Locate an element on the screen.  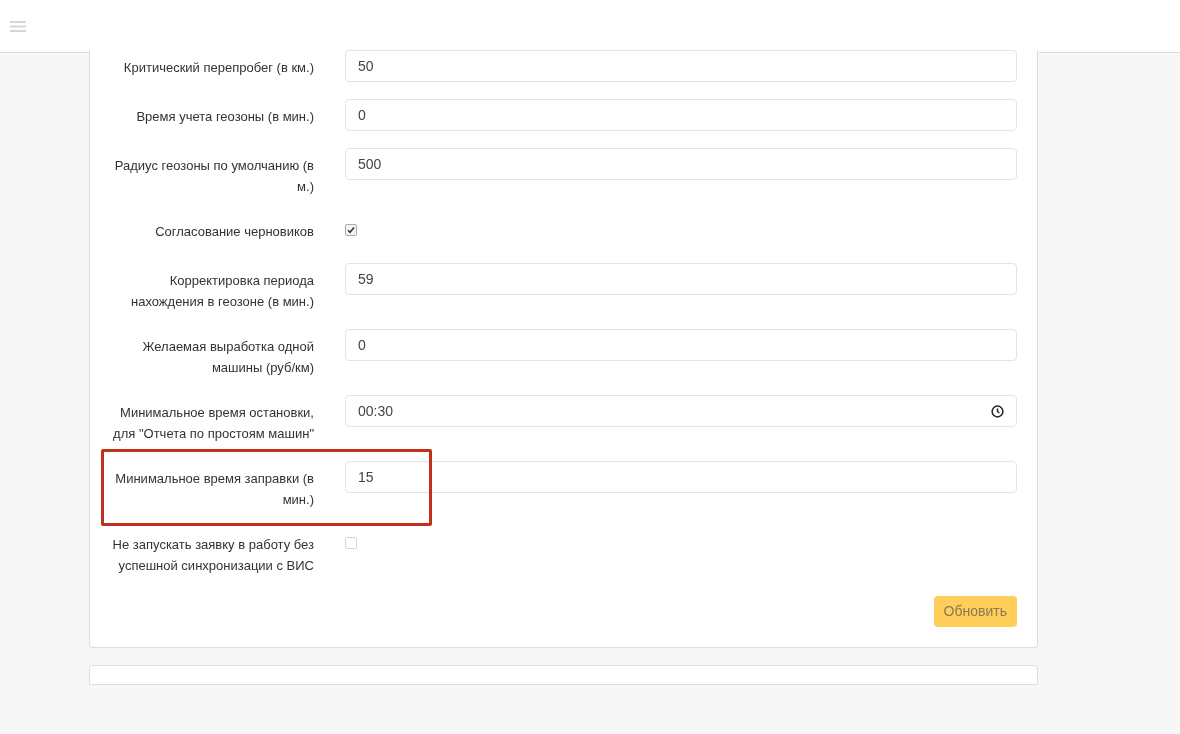
check-icon is located at coordinates (351, 230).